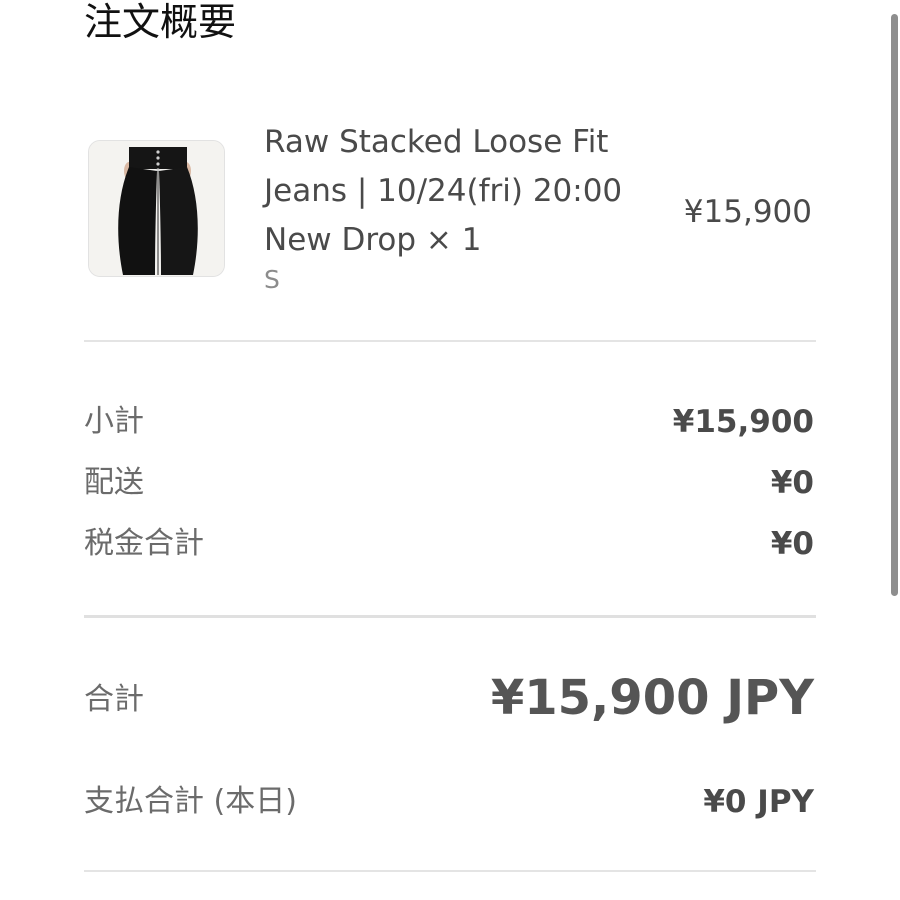 The width and height of the screenshot is (900, 900). Describe the element at coordinates (450, 802) in the screenshot. I see `due-today-row: 支払合計 (本日) ¥0 JPY` at that location.